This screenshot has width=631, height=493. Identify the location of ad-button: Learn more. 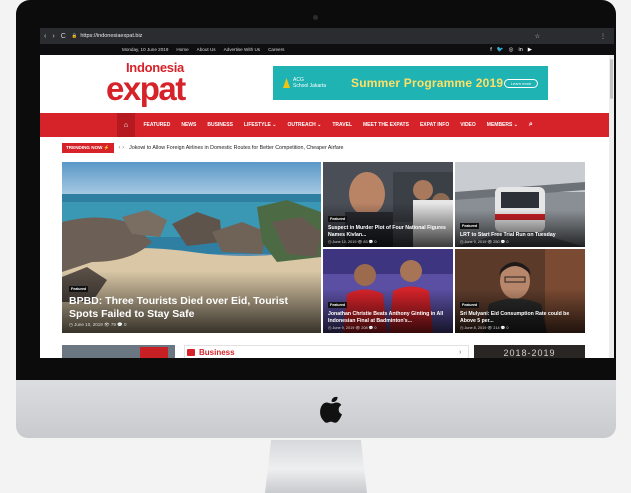
(521, 83).